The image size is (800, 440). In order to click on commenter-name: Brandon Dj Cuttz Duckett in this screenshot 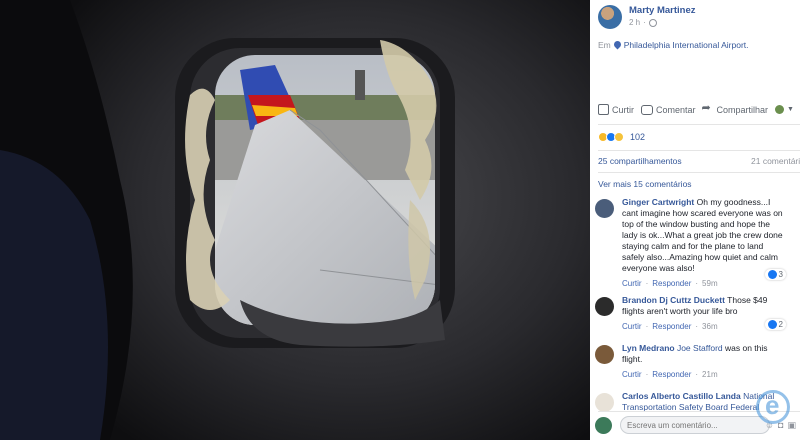, I will do `click(673, 300)`.